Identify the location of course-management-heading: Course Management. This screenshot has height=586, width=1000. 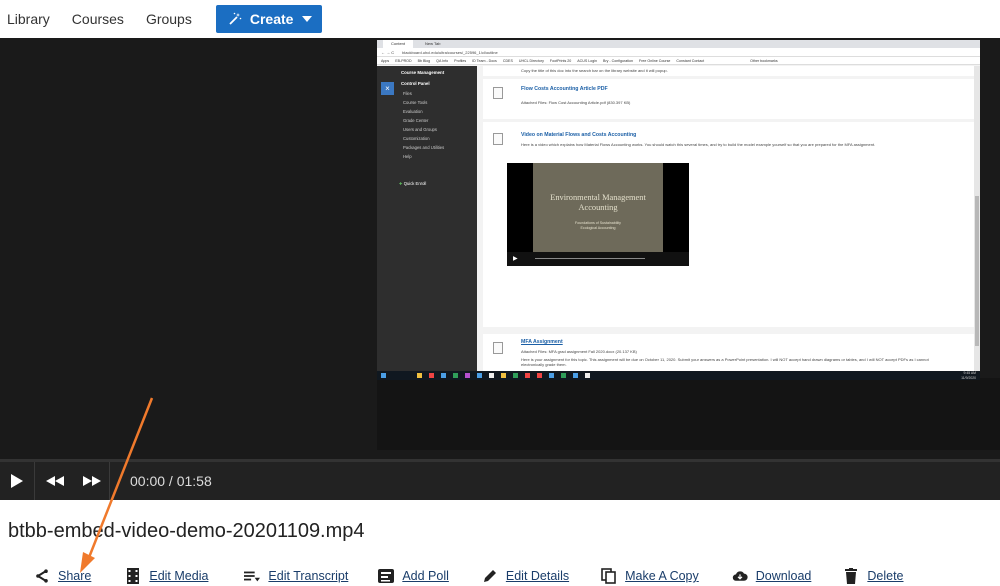
(423, 72).